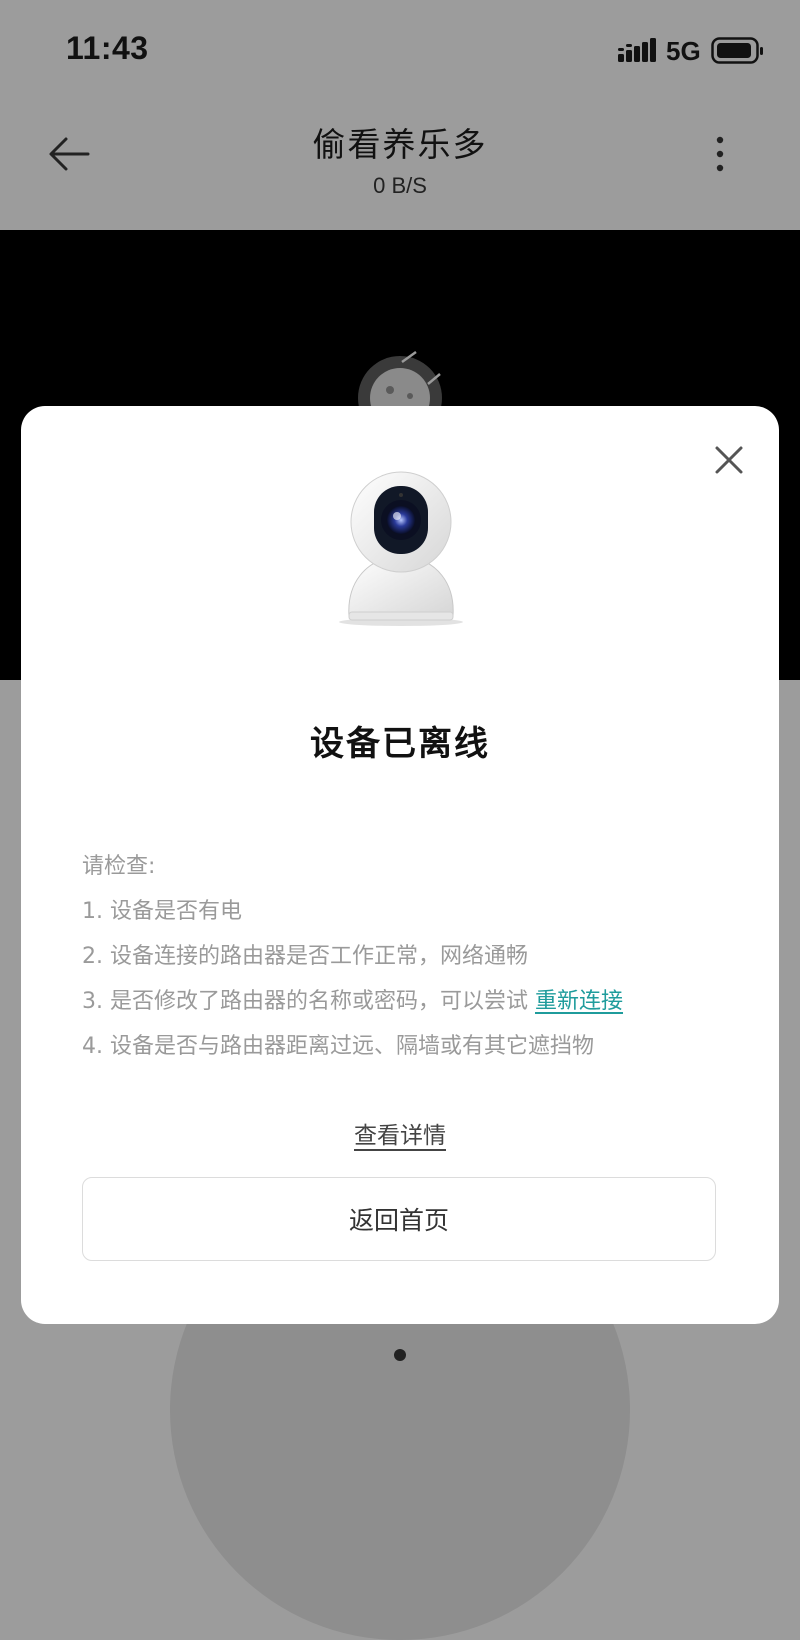 The width and height of the screenshot is (800, 1640). I want to click on back-arrow-icon, so click(69, 154).